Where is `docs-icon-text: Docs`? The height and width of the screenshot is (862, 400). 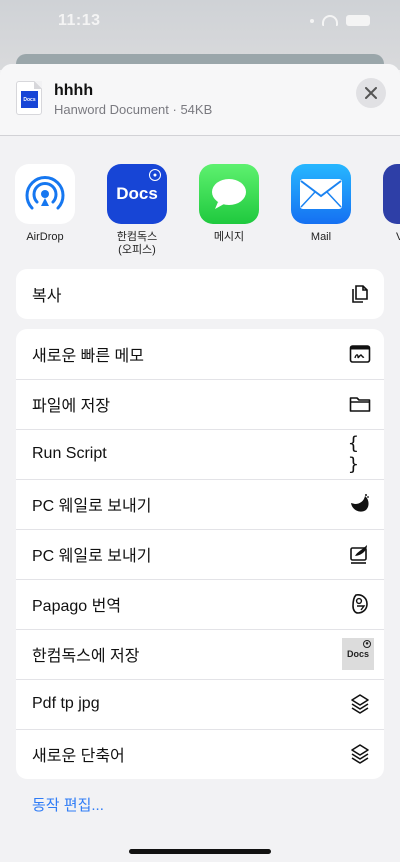 docs-icon-text: Docs is located at coordinates (137, 193).